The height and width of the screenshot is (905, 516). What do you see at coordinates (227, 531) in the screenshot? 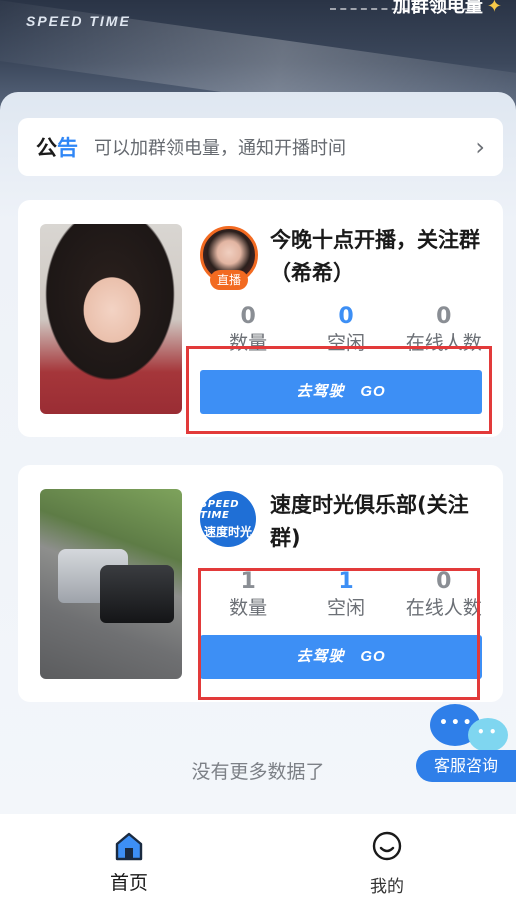
I see `club-logo-cn: 速度时光` at bounding box center [227, 531].